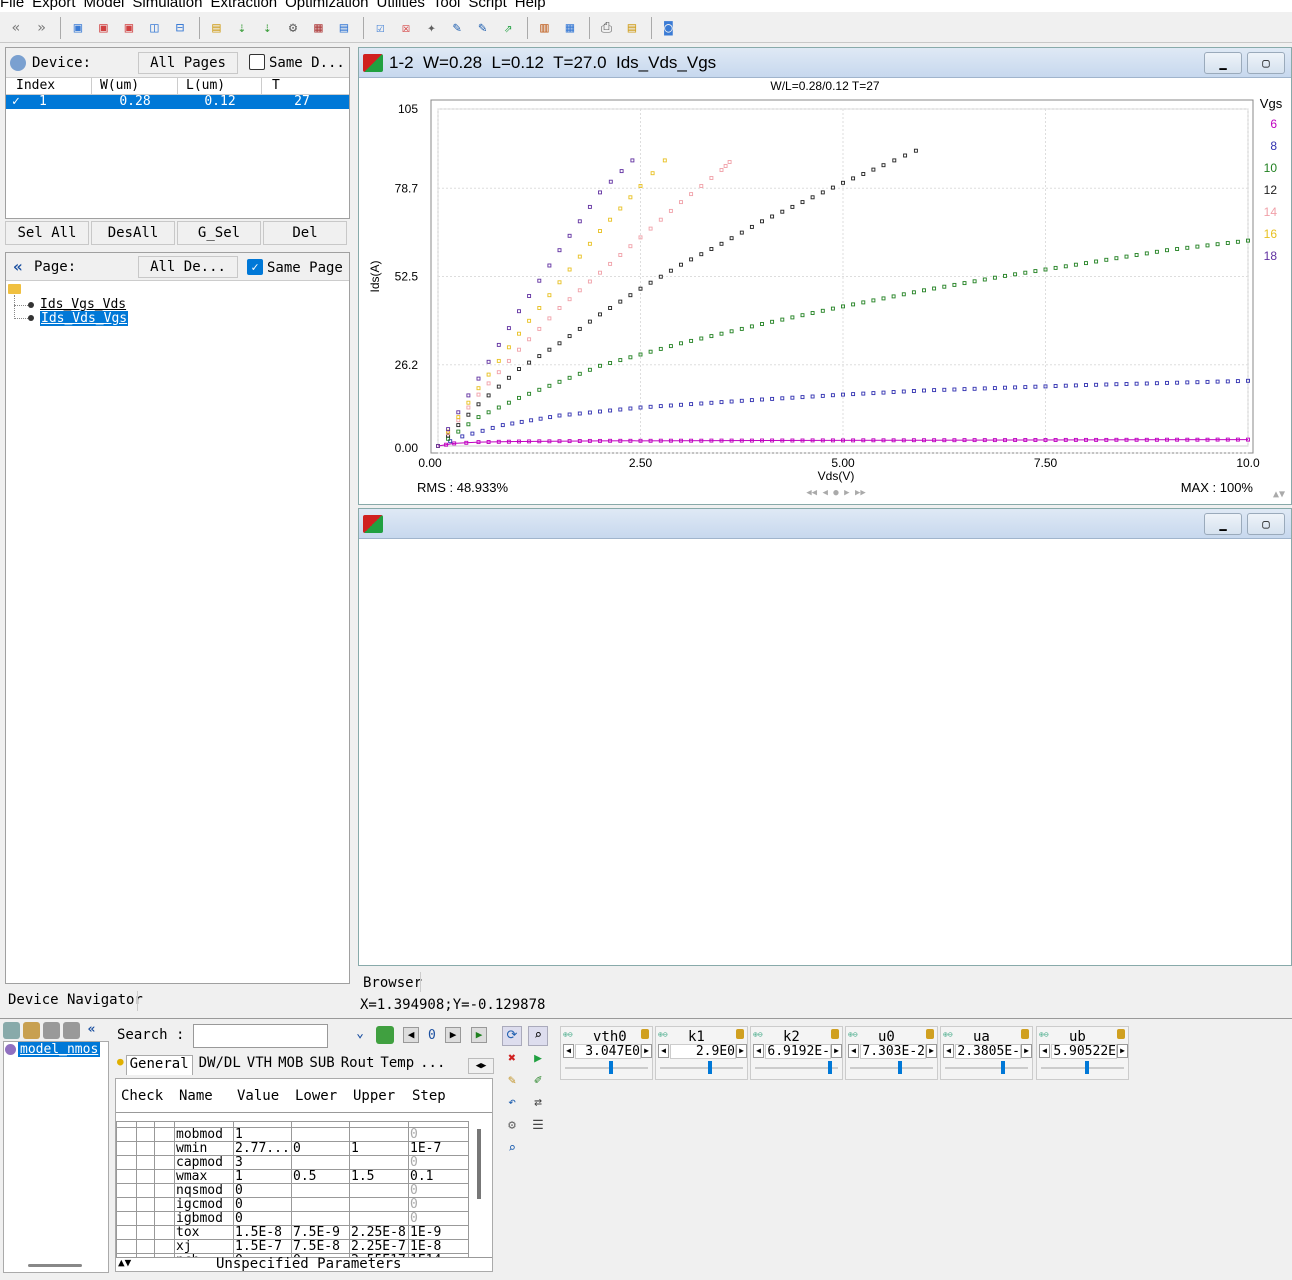 This screenshot has height=1280, width=1292. I want to click on open-folder-icon: ▤, so click(217, 28).